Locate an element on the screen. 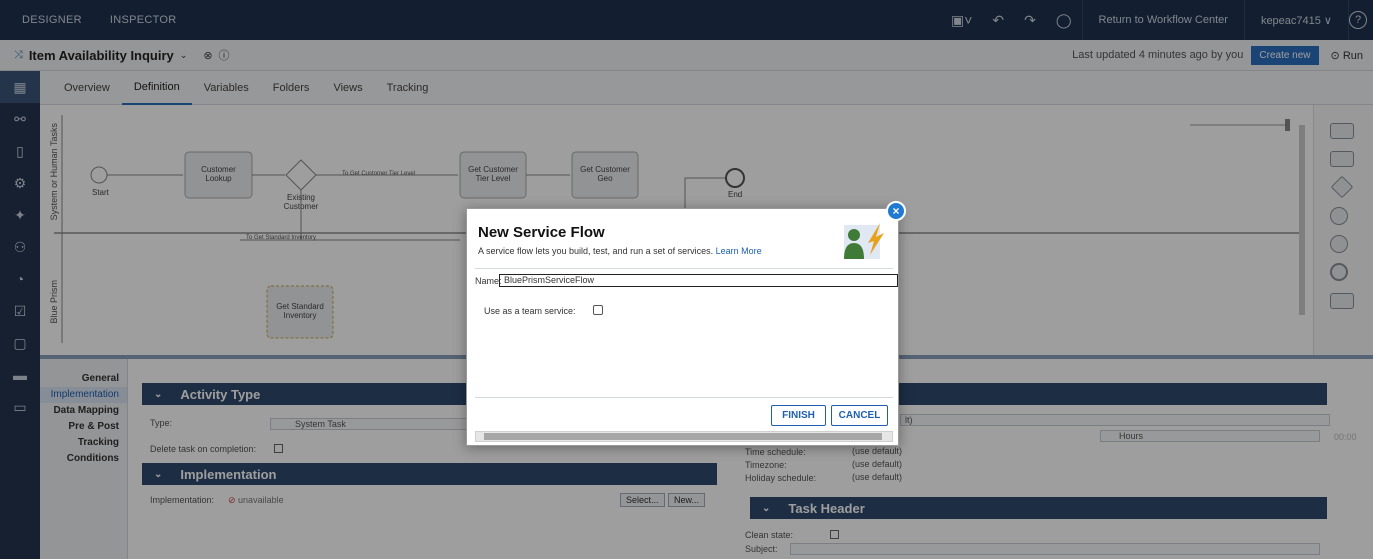  help-icon: ? is located at coordinates (1358, 20).